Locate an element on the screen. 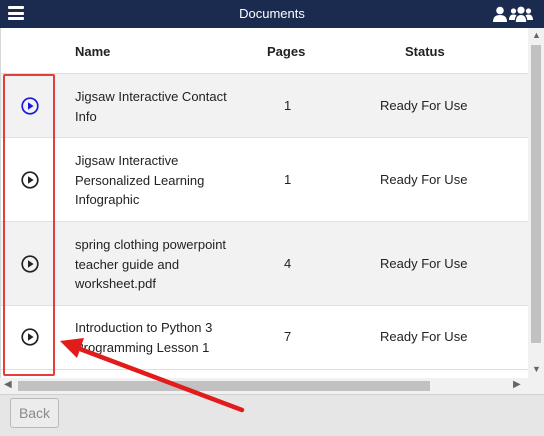 This screenshot has height=436, width=544. vertical-scroll-thumb is located at coordinates (536, 194).